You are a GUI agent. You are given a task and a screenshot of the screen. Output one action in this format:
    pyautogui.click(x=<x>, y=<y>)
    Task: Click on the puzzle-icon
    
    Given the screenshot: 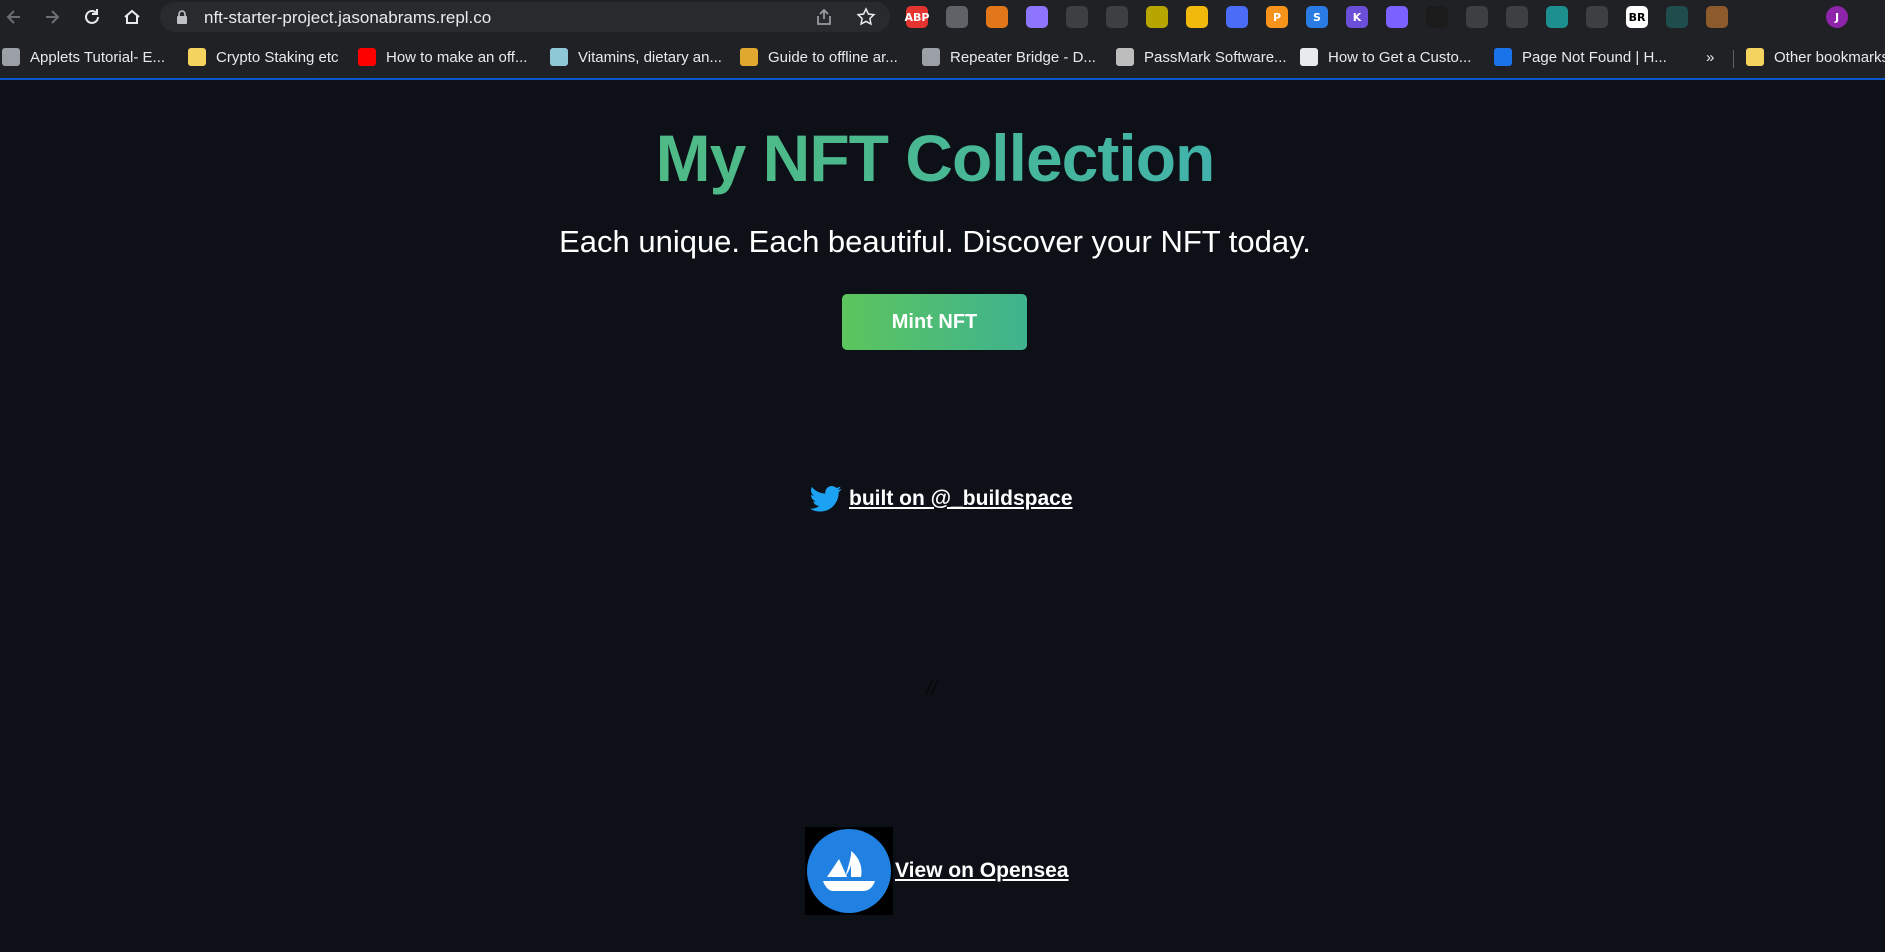 What is the action you would take?
    pyautogui.click(x=1757, y=17)
    